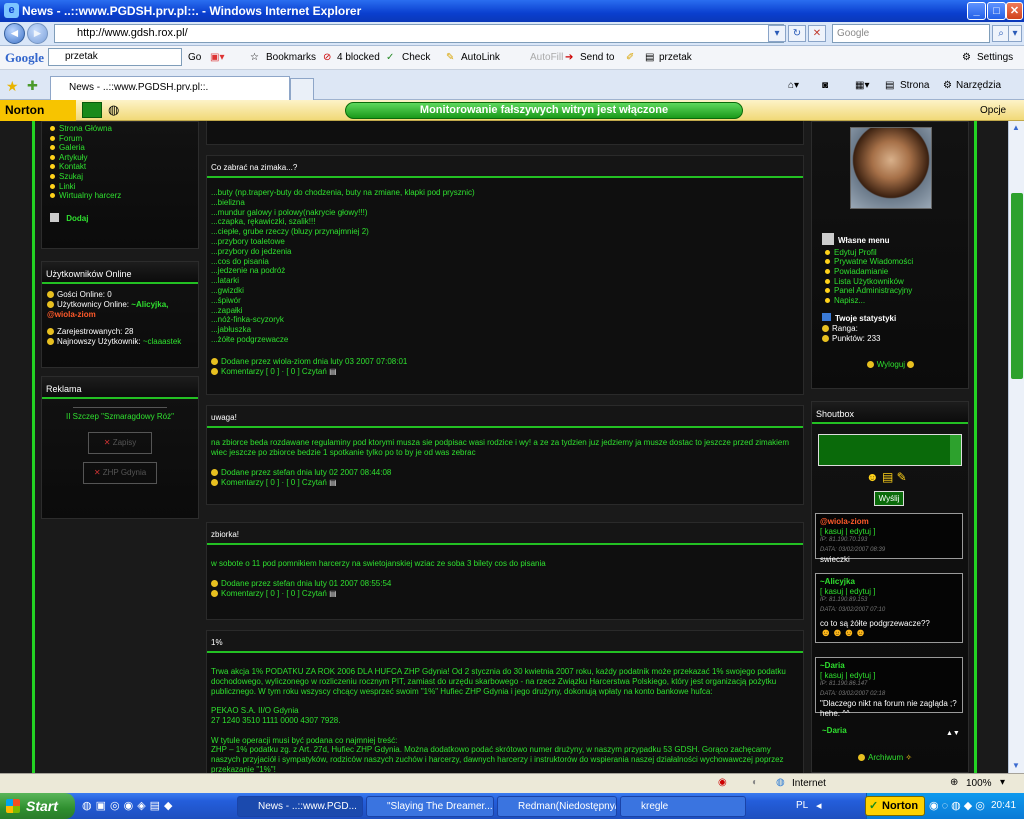  Describe the element at coordinates (891, 477) in the screenshot. I see `smiley-icons: ☻ ▤ ✎` at that location.